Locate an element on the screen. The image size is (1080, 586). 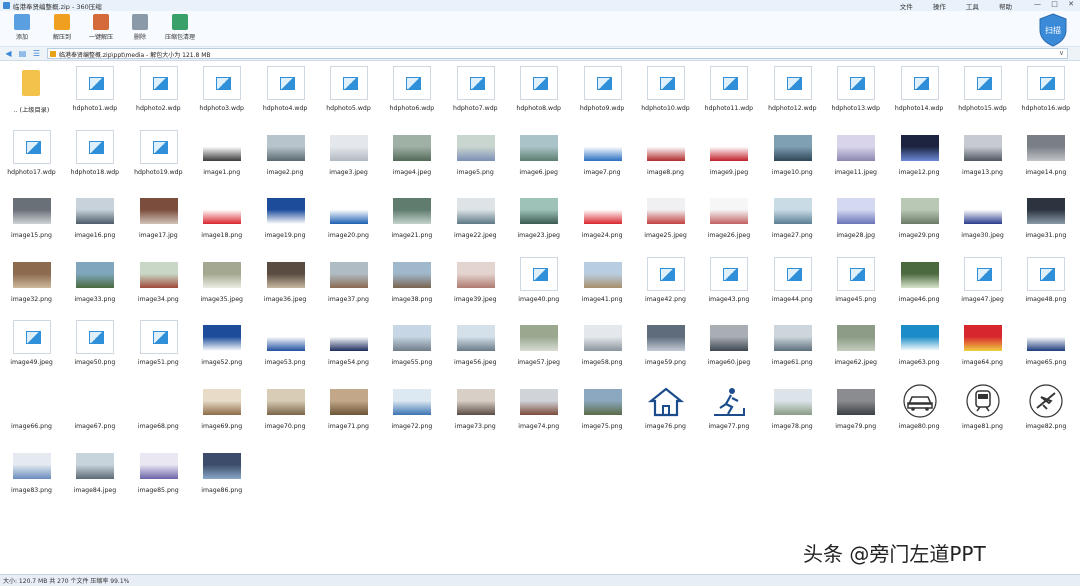
file-item: image56.jpeg is located at coordinates (475, 347).